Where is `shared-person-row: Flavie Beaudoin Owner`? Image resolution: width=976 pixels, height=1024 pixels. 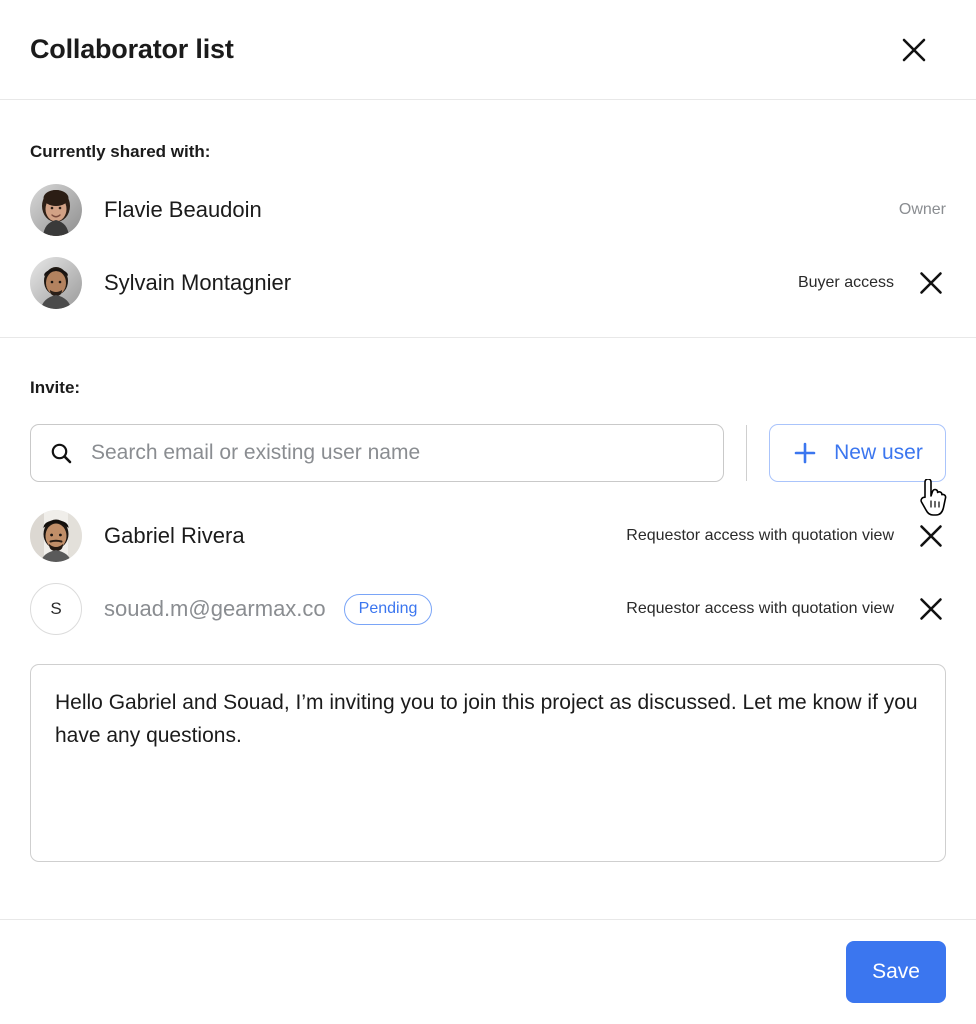
shared-person-row: Flavie Beaudoin Owner is located at coordinates (488, 210).